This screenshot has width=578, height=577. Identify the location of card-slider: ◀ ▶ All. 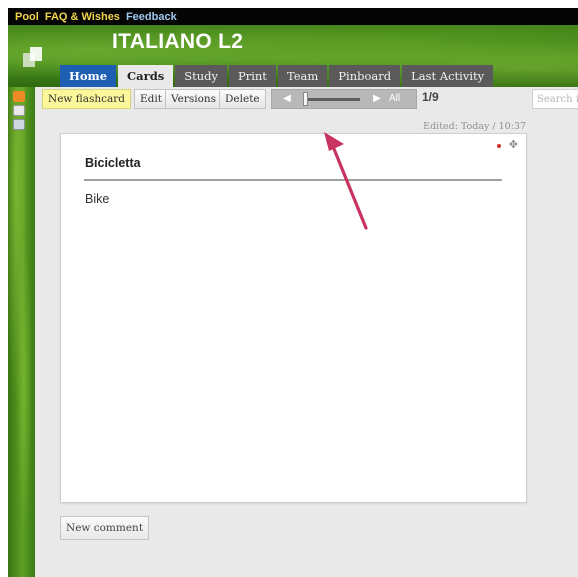
(344, 99).